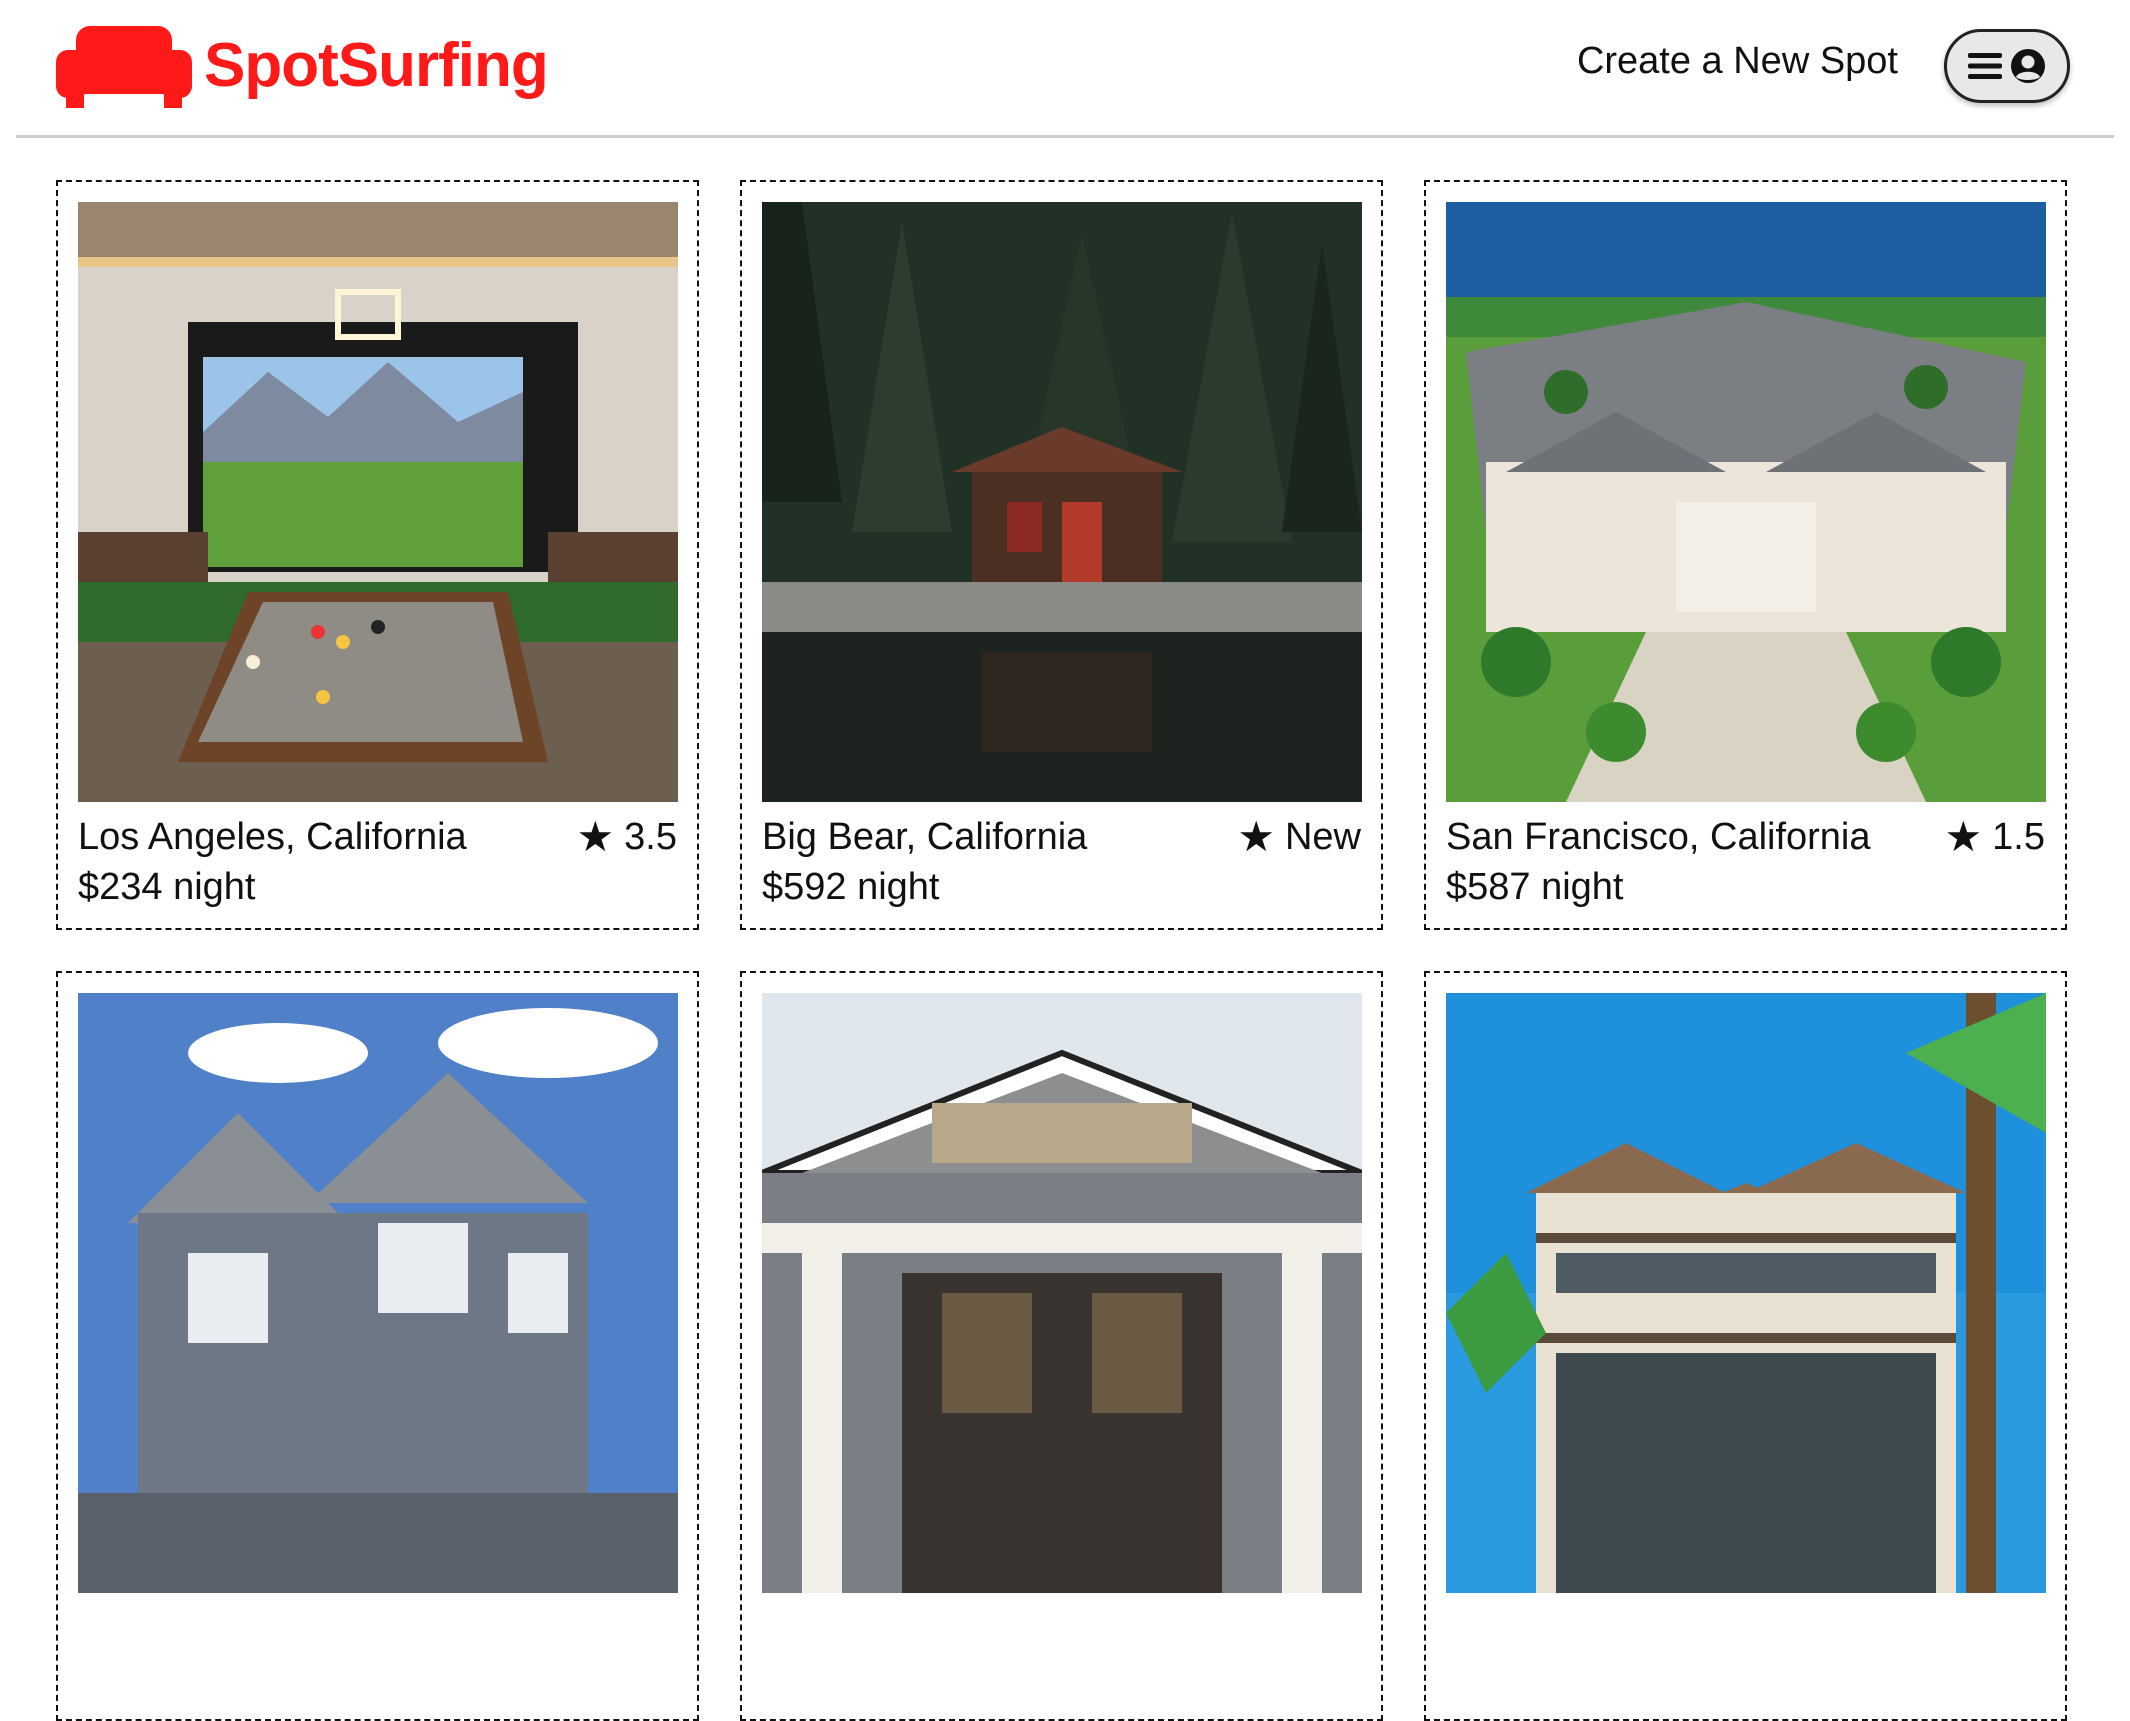  What do you see at coordinates (1535, 887) in the screenshot?
I see `spot-price: $587 night` at bounding box center [1535, 887].